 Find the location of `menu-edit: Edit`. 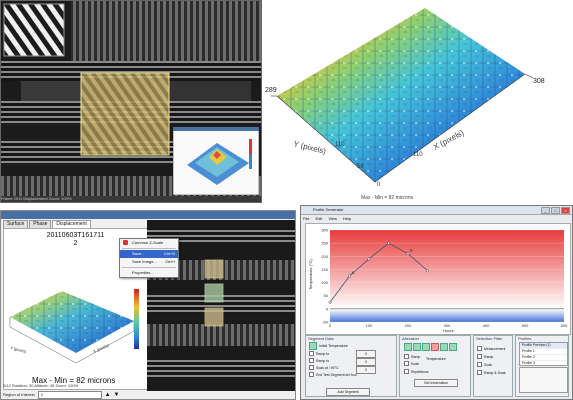

menu-edit: Edit is located at coordinates (318, 218).